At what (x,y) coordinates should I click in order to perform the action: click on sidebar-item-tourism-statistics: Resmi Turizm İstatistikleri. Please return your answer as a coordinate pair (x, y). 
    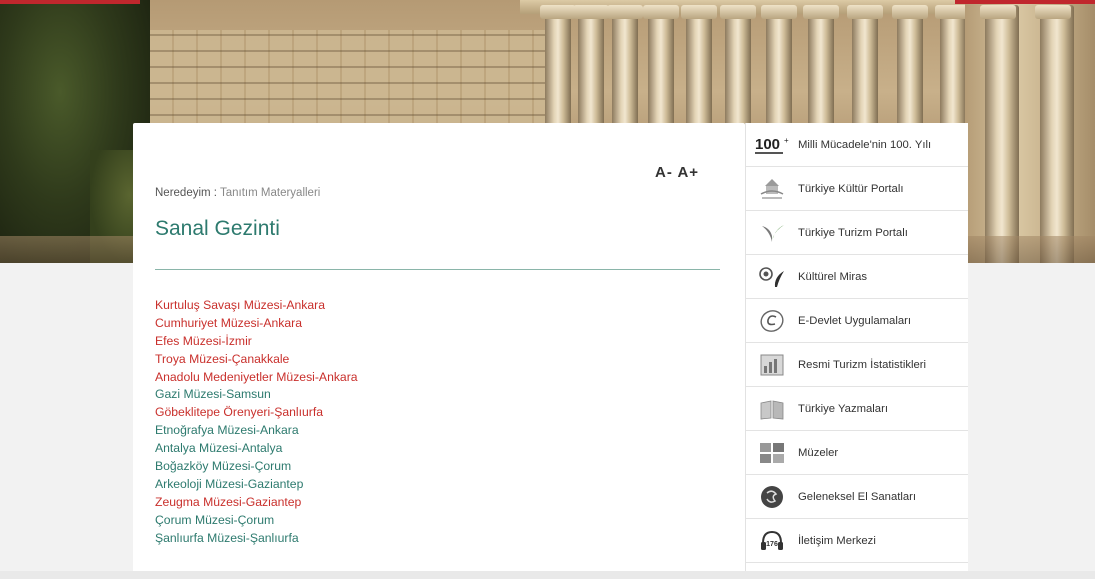
    Looking at the image, I should click on (857, 365).